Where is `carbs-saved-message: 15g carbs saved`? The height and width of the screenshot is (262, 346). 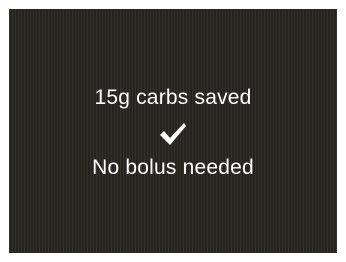 carbs-saved-message: 15g carbs saved is located at coordinates (173, 97).